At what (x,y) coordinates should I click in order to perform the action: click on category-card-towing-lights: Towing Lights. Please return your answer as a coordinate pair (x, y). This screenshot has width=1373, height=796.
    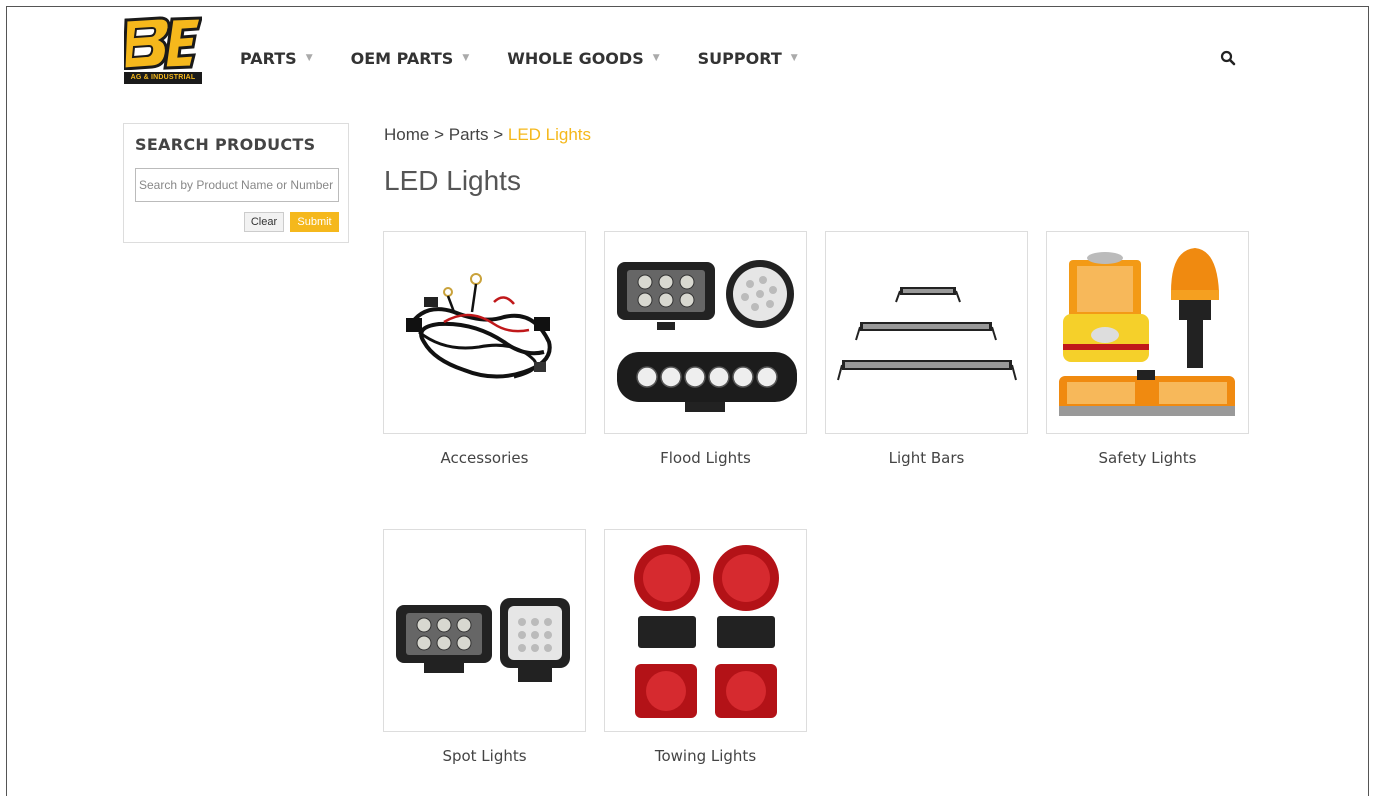
    Looking at the image, I should click on (705, 647).